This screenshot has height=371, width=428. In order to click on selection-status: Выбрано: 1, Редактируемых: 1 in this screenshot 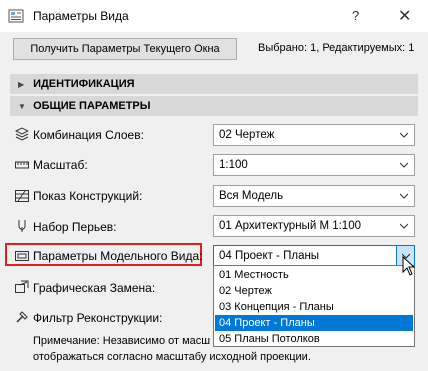, I will do `click(336, 48)`.